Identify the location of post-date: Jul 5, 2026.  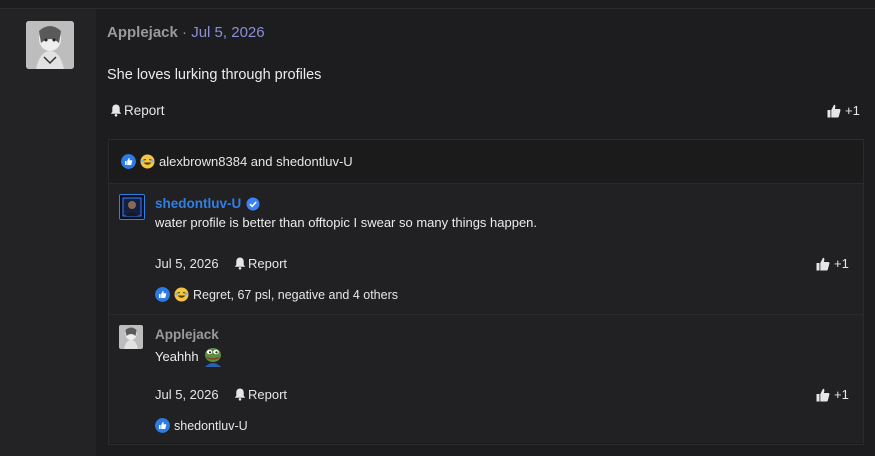
(227, 32).